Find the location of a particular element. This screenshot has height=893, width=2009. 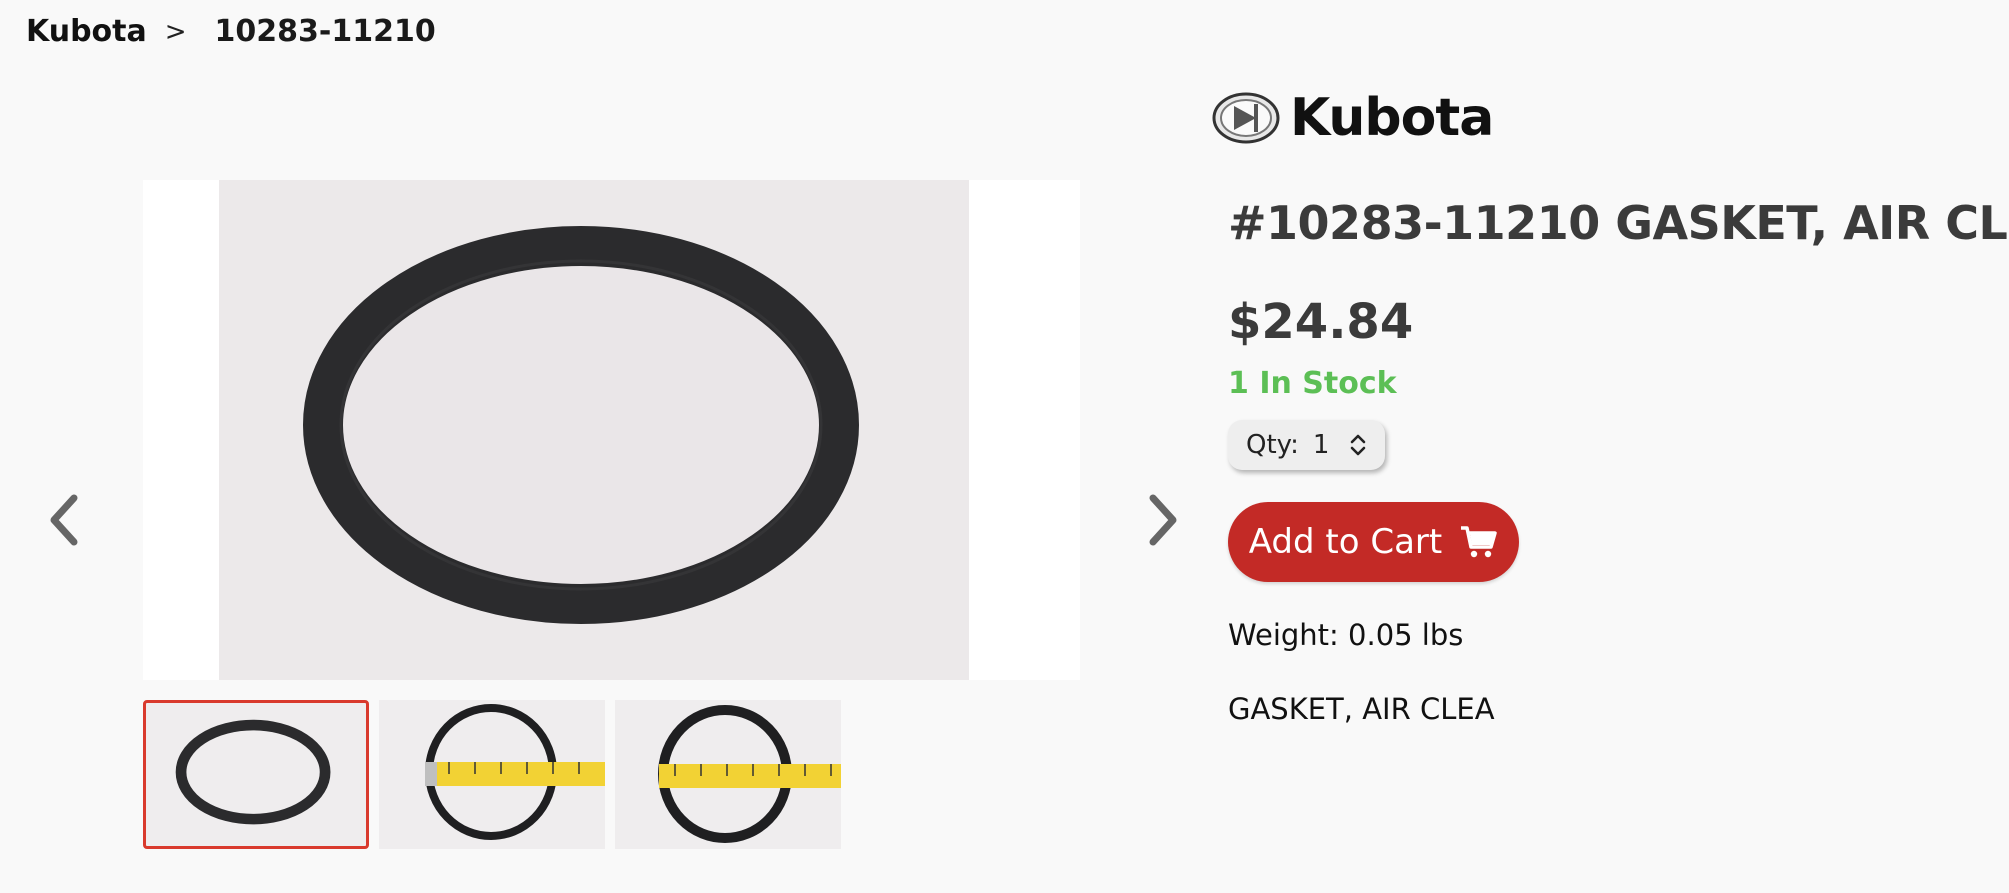

add-to-cart-button: Add to Cart is located at coordinates (1373, 542).